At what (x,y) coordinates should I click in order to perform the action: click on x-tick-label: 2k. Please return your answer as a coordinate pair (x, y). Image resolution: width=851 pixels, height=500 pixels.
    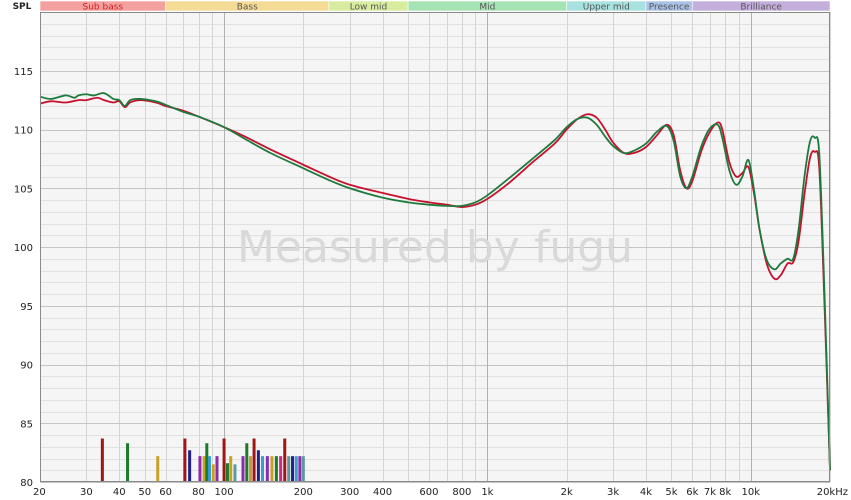
    Looking at the image, I should click on (567, 492).